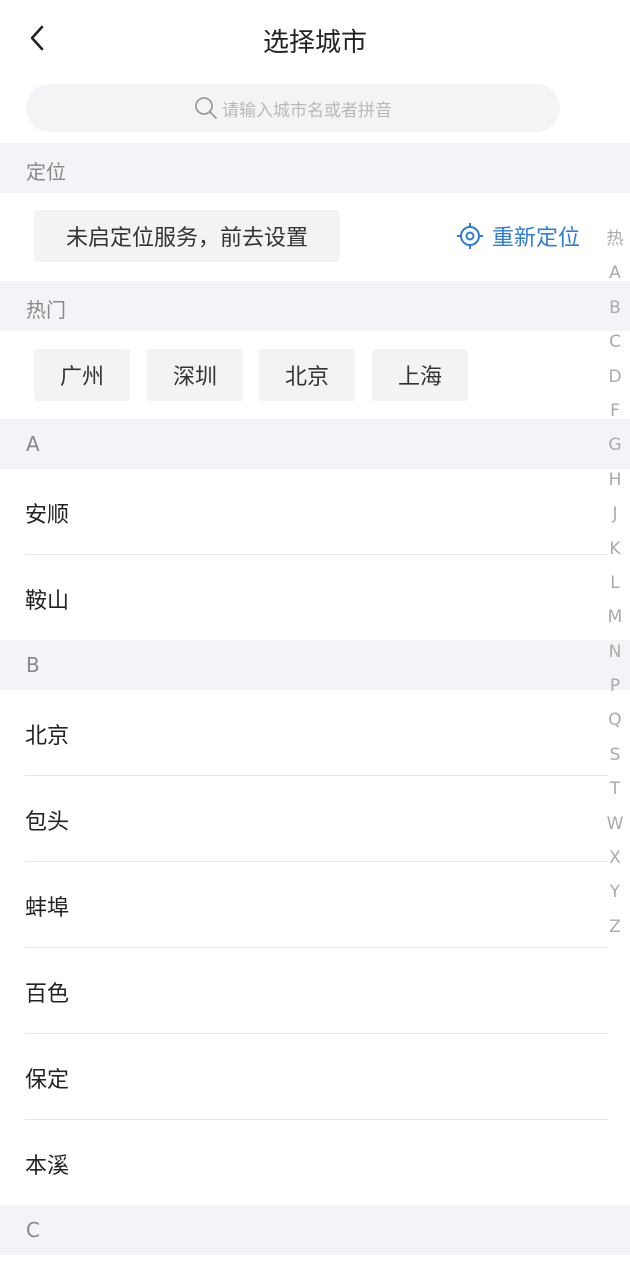 This screenshot has height=1280, width=630. I want to click on hot-city-chip: 上海, so click(420, 375).